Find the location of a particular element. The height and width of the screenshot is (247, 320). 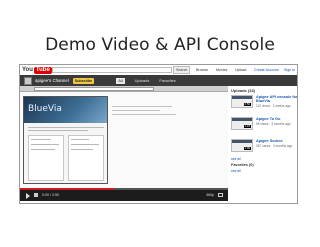

logo-you: You is located at coordinates (27, 70).